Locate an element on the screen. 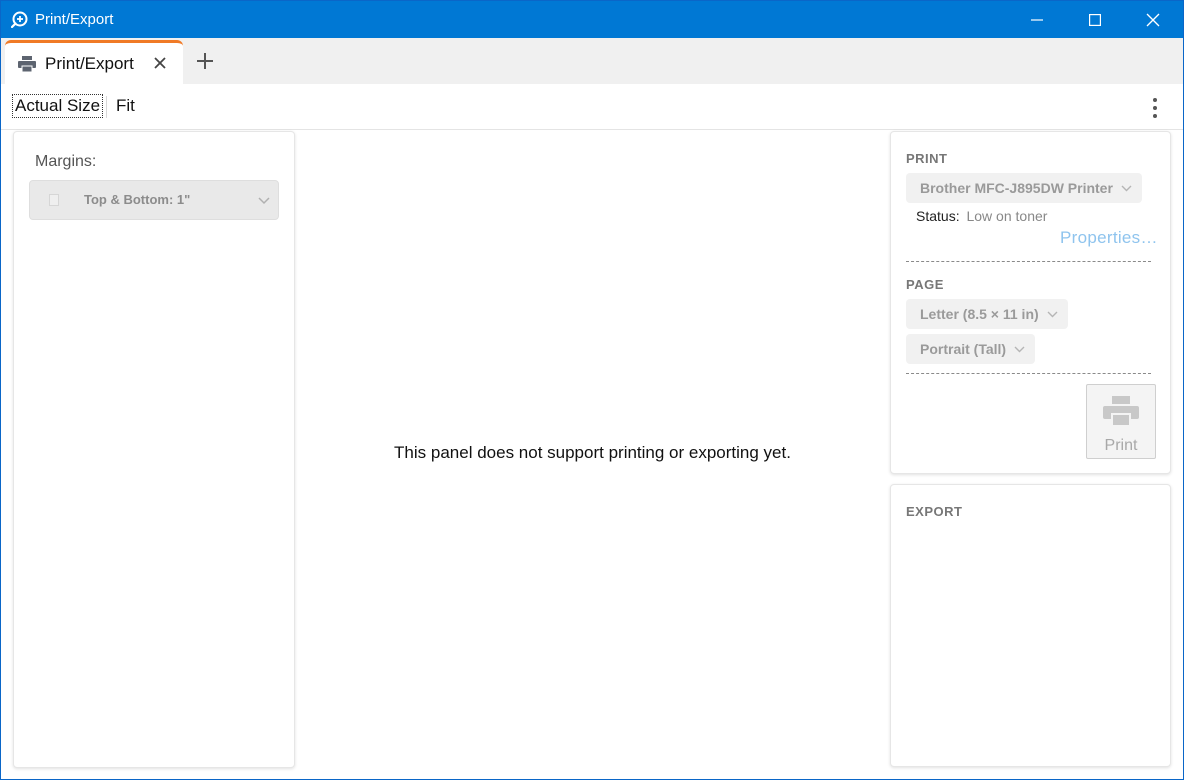 The image size is (1184, 780). paper-size-value: Letter (8.5 × 11 in) is located at coordinates (979, 314).